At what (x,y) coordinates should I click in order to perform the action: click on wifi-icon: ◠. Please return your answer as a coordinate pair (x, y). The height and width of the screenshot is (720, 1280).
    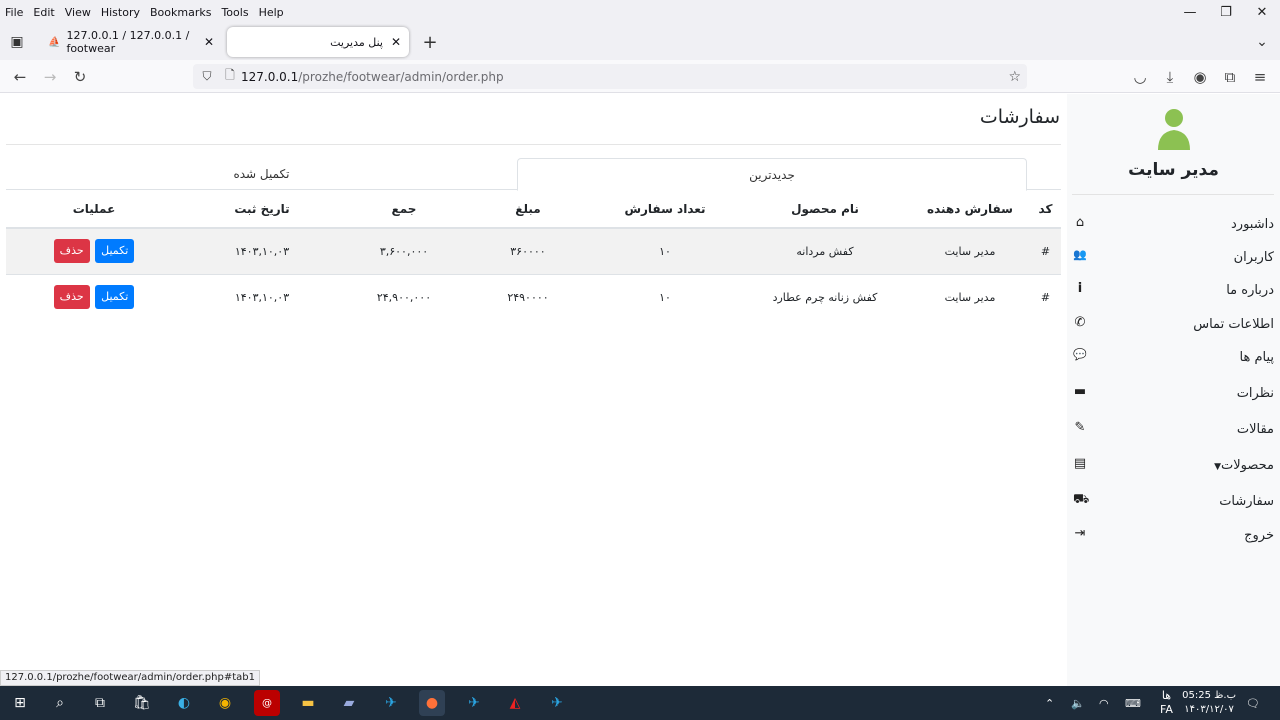
    Looking at the image, I should click on (1104, 703).